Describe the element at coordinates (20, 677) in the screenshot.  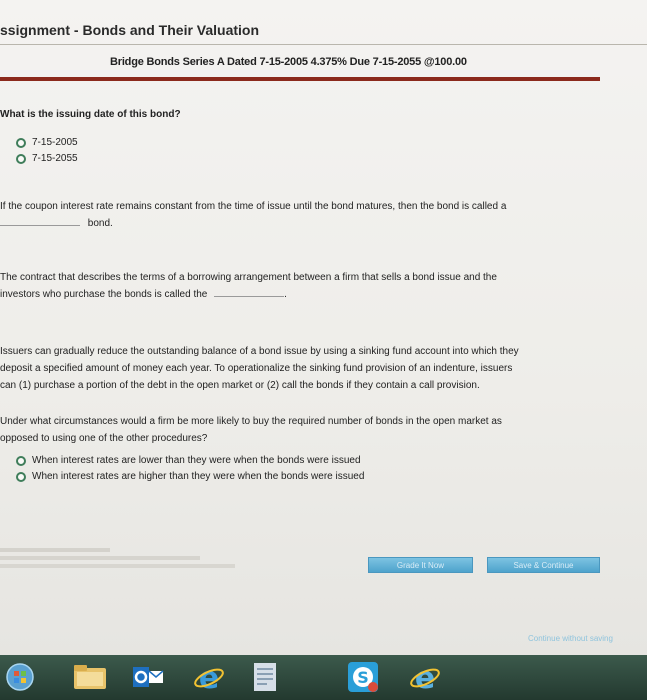
I see `windows-start-icon` at that location.